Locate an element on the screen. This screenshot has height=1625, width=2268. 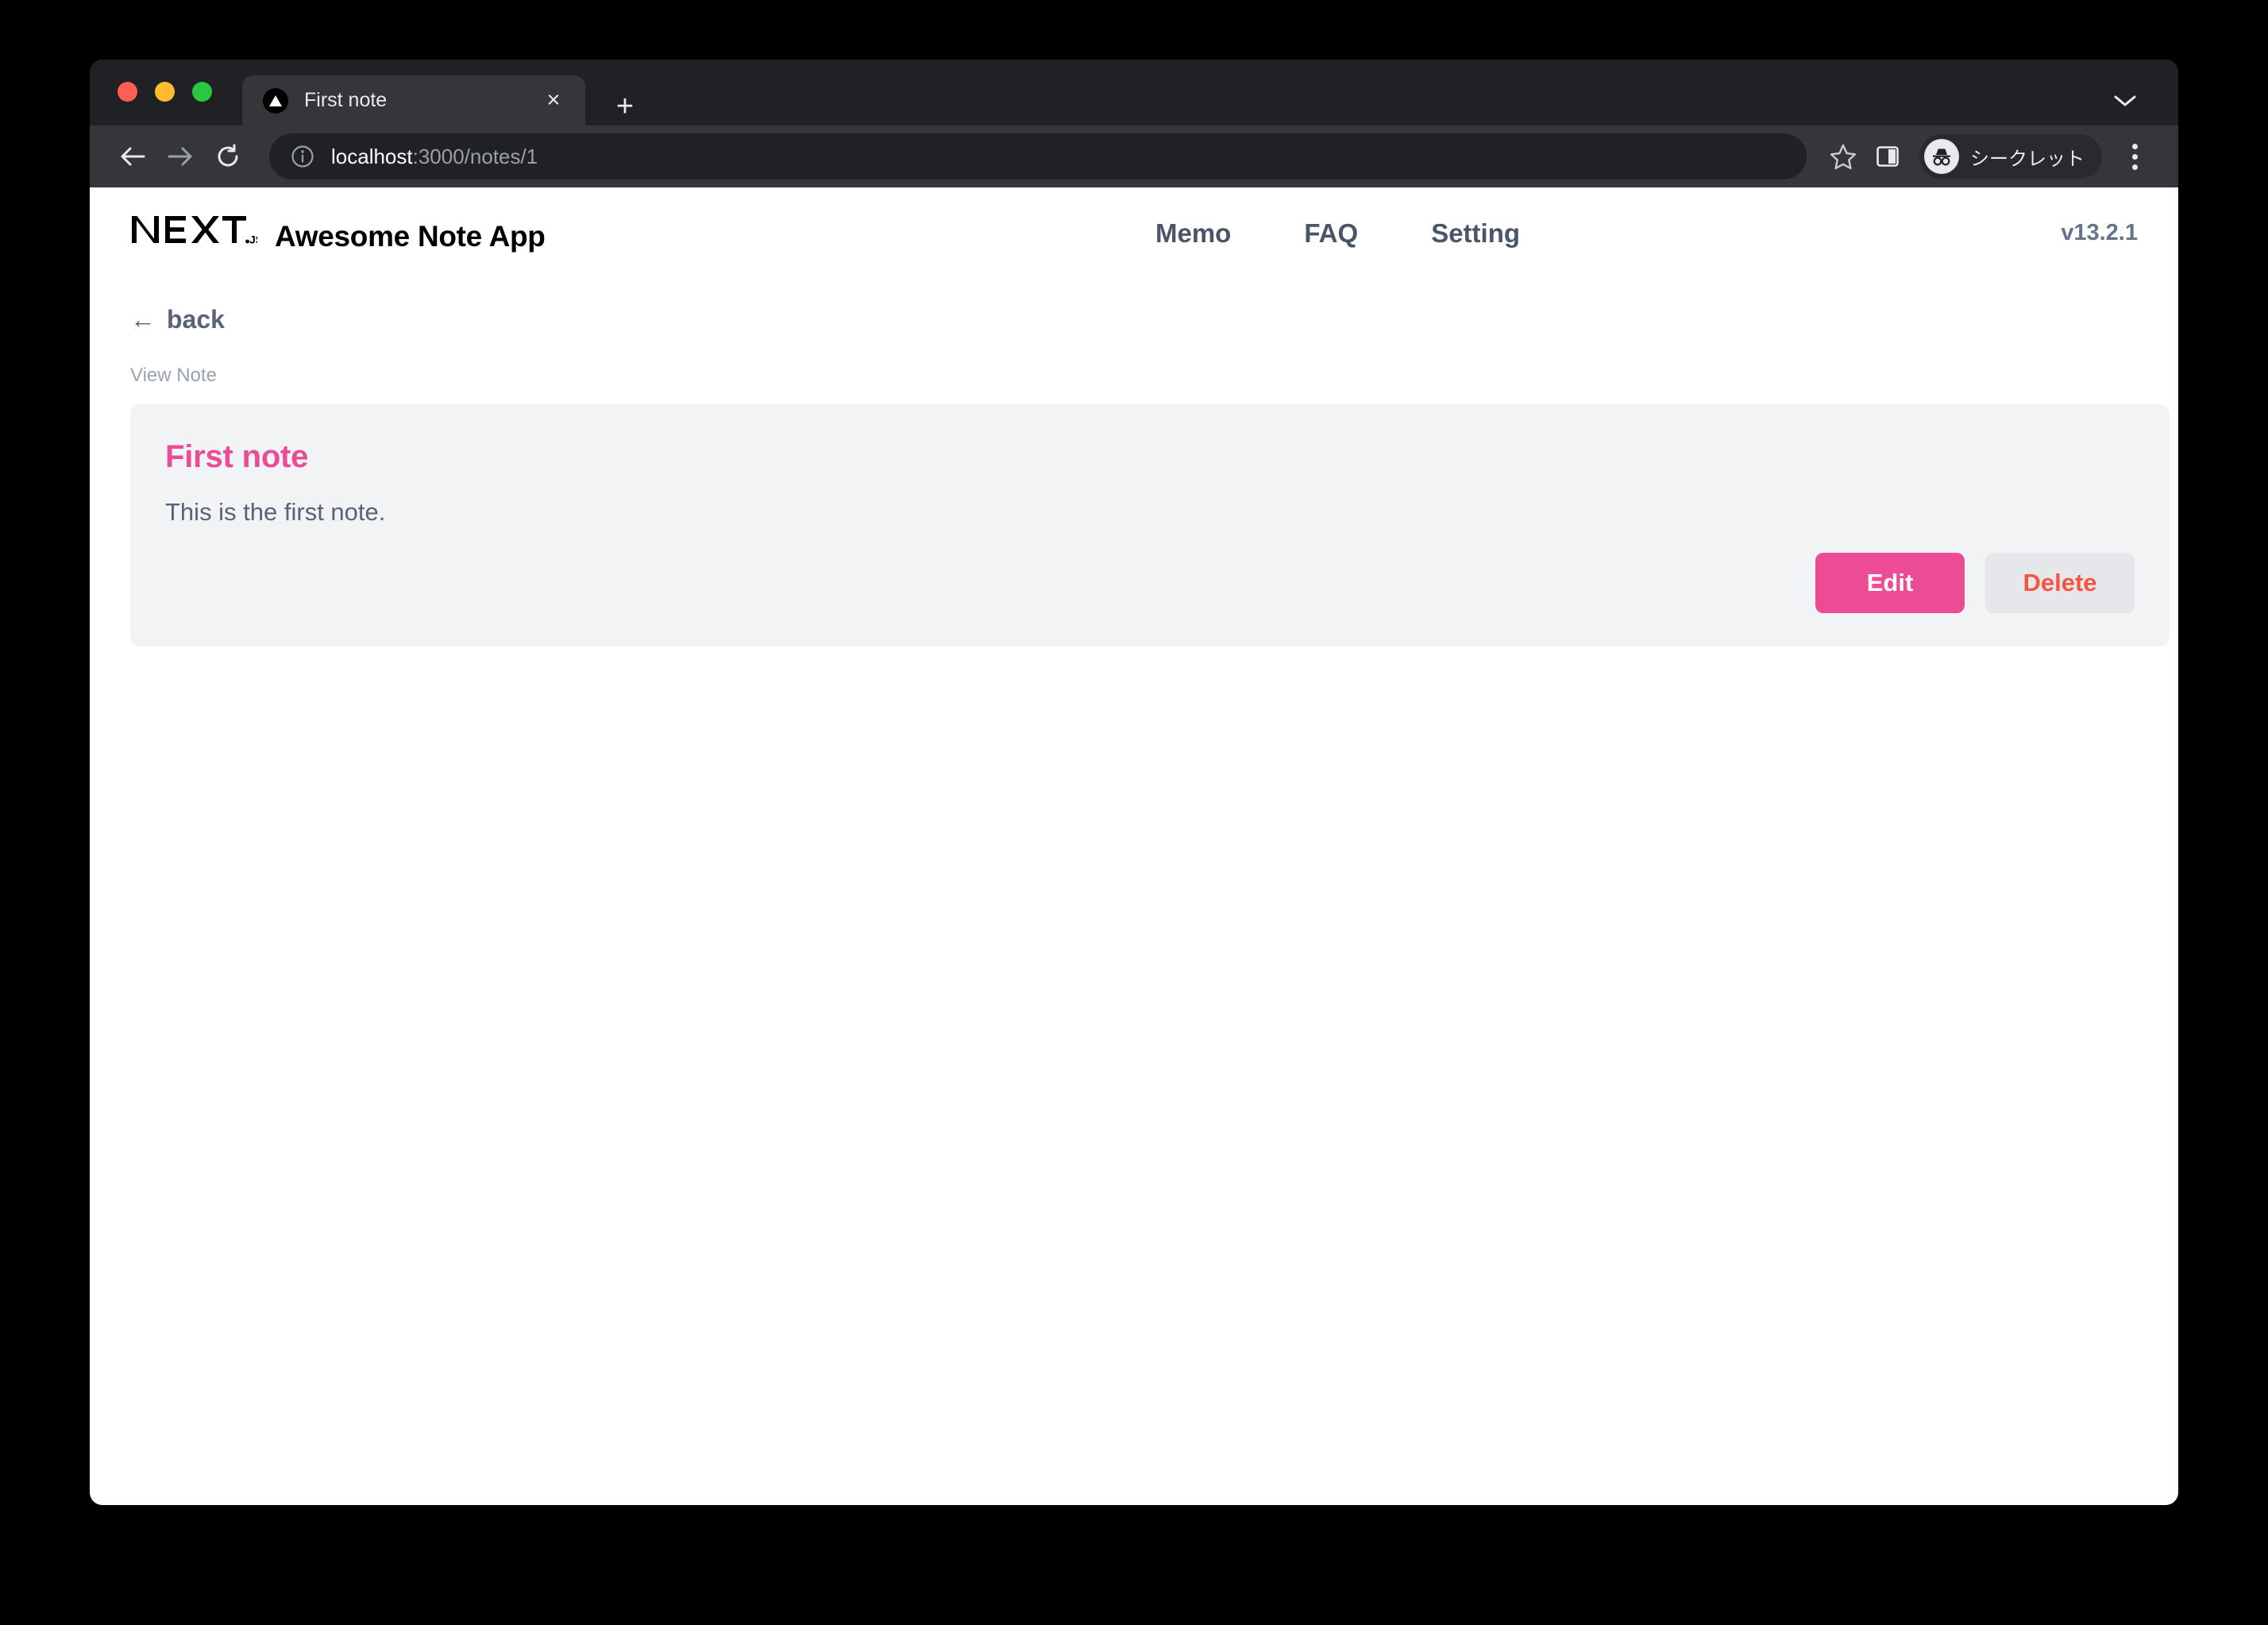
note-actions: Edit Delete is located at coordinates (1975, 583).